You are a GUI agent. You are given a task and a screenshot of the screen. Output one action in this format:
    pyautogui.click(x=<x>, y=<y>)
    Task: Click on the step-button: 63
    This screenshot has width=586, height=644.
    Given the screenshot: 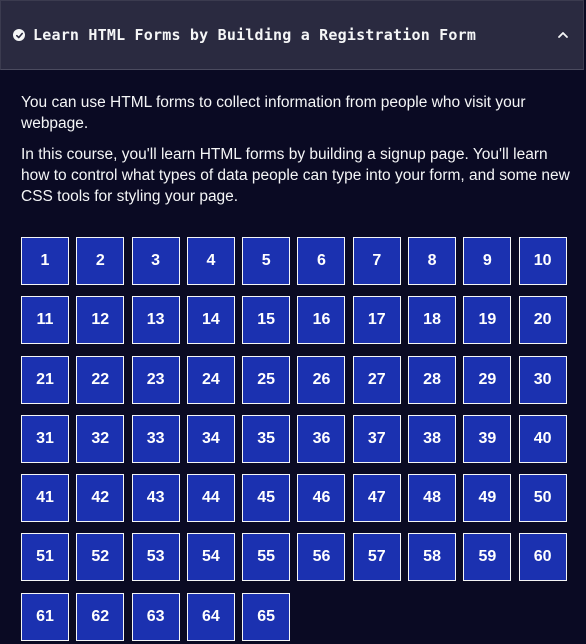 What is the action you would take?
    pyautogui.click(x=155, y=616)
    